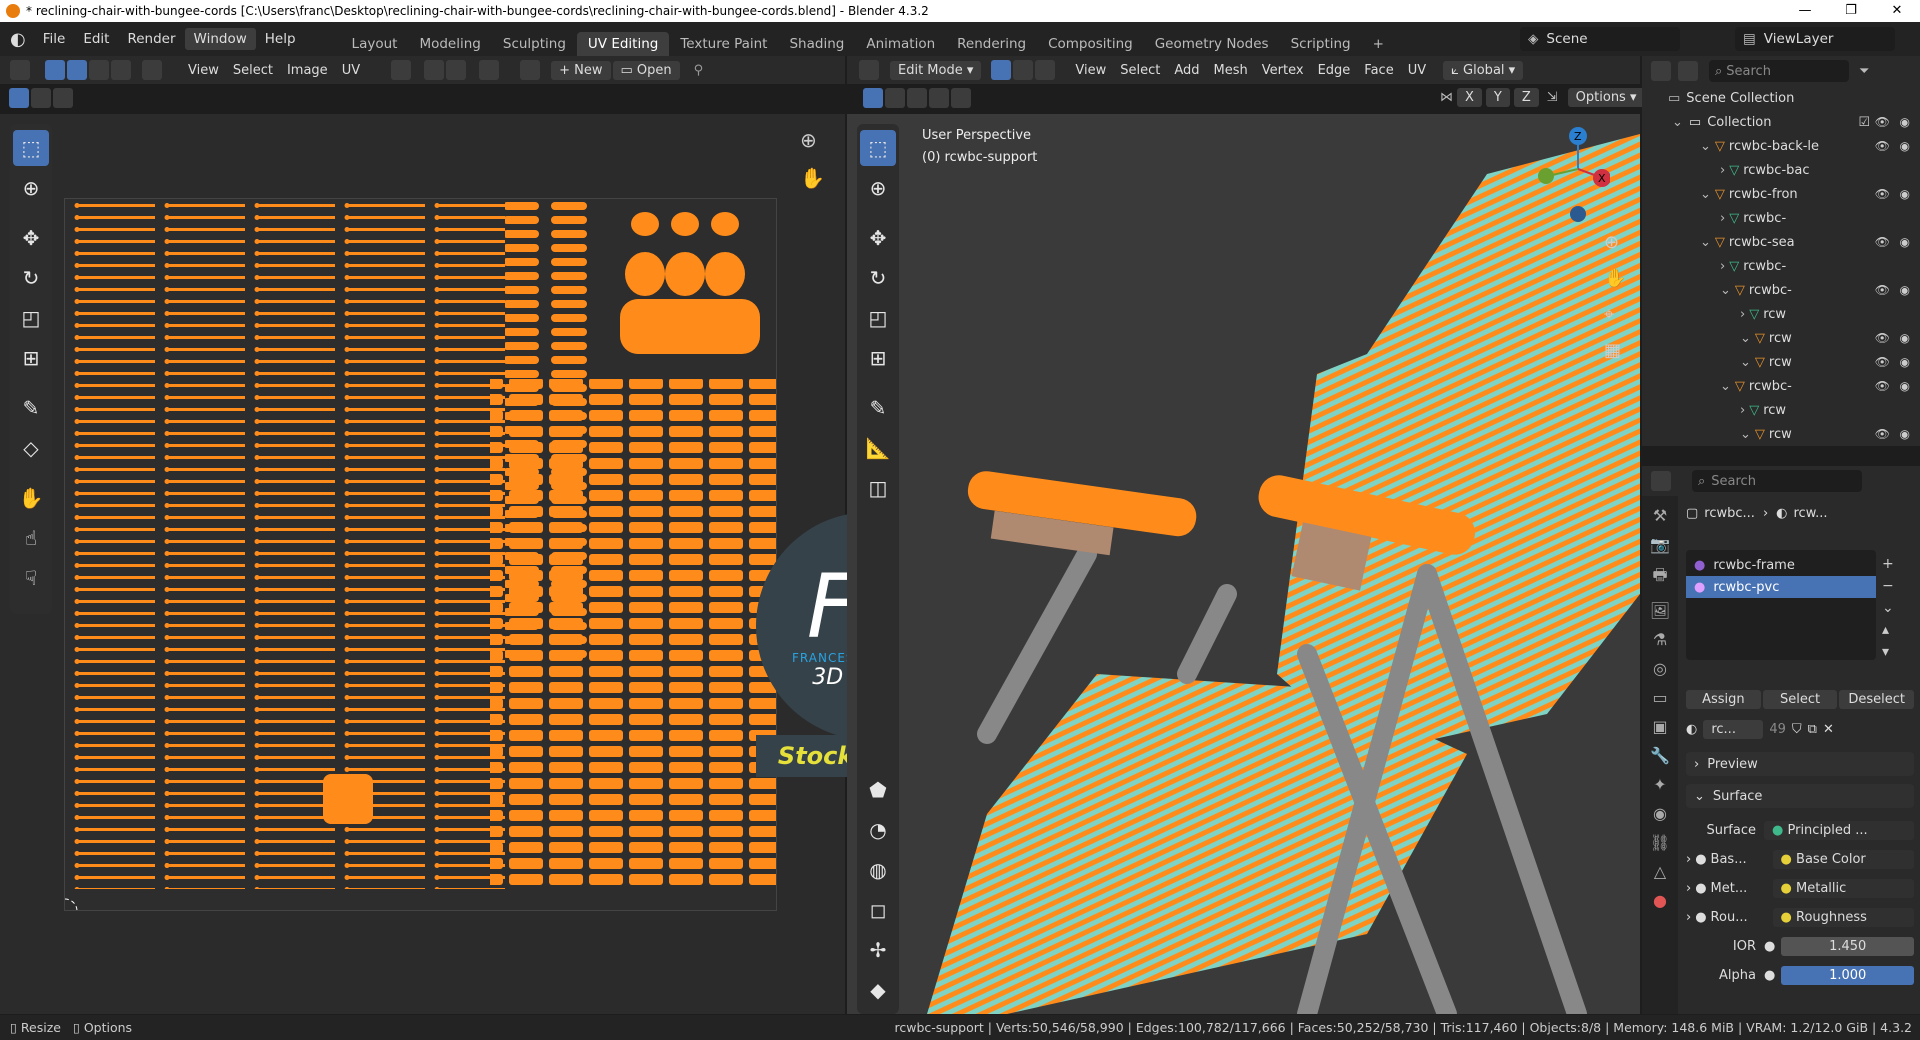  Describe the element at coordinates (1660, 900) in the screenshot. I see `material-tab-icon: ●` at that location.